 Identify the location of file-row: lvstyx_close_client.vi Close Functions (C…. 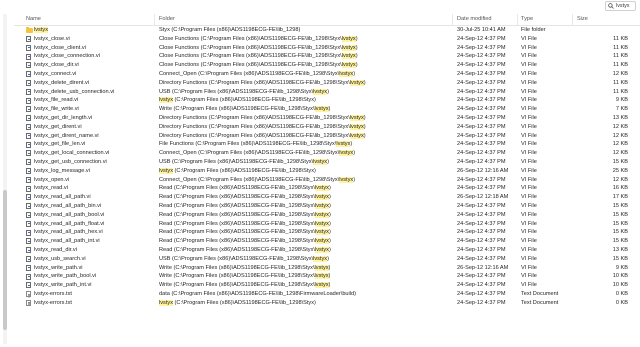
(327, 48).